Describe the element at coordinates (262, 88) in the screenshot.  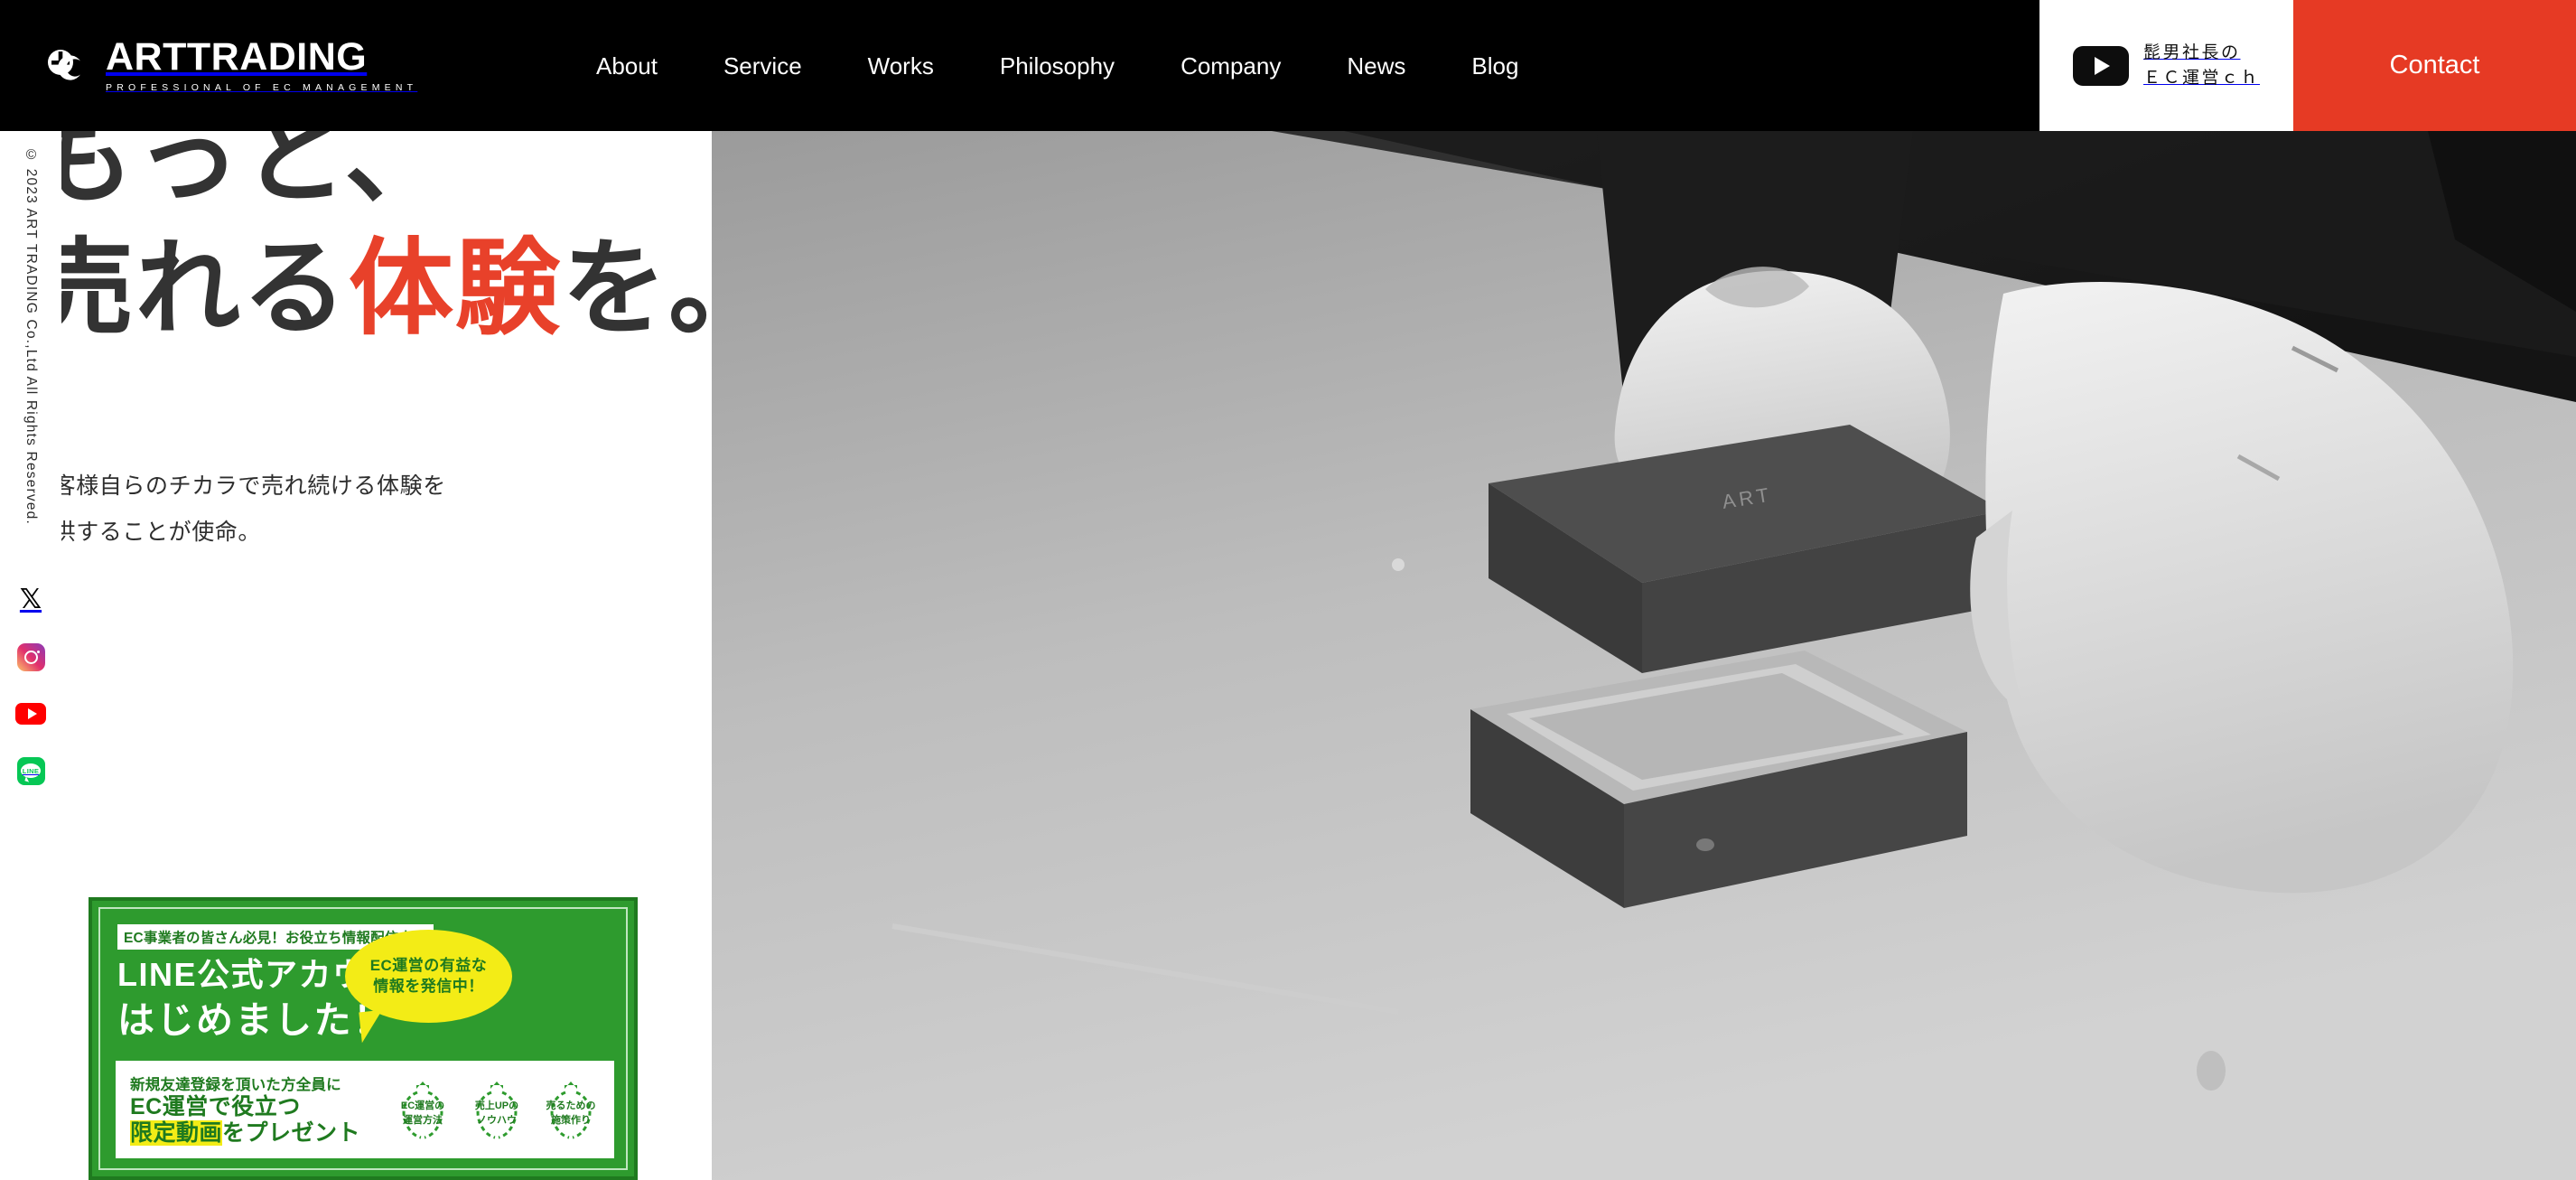
I see `logo-tagline: PROFESSIONAL OF EC MANAGEMENT` at that location.